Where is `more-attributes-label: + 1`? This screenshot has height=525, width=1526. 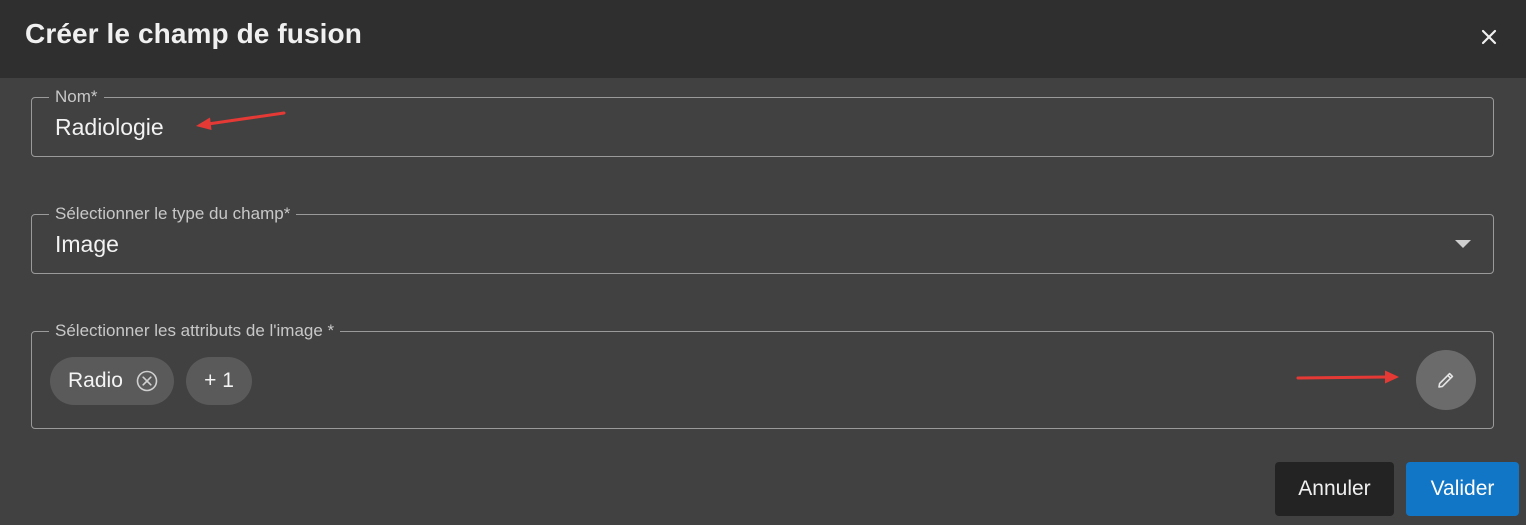
more-attributes-label: + 1 is located at coordinates (219, 380).